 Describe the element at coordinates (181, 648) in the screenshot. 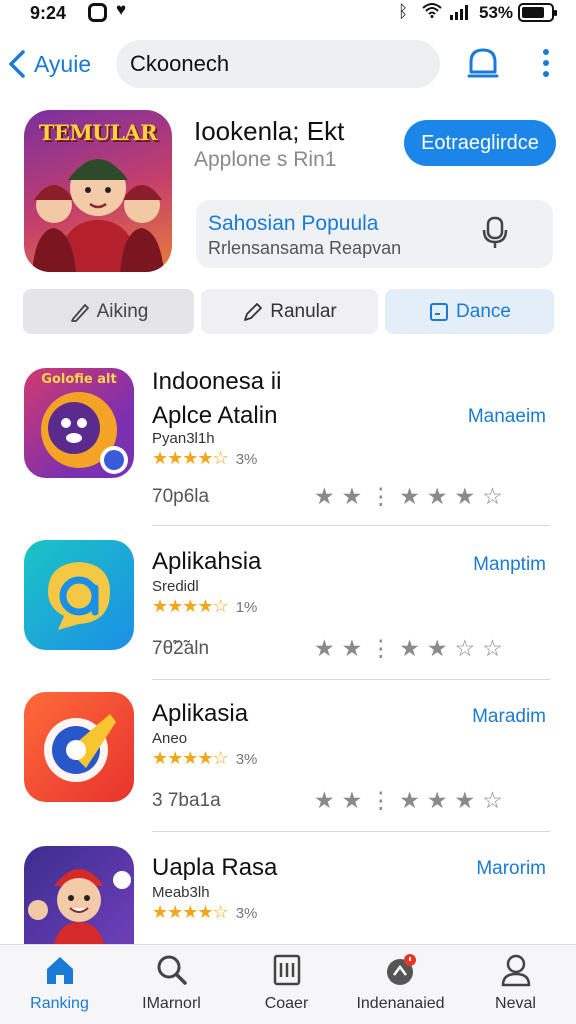

I see `app-size: 7θ̃2̃aln` at that location.